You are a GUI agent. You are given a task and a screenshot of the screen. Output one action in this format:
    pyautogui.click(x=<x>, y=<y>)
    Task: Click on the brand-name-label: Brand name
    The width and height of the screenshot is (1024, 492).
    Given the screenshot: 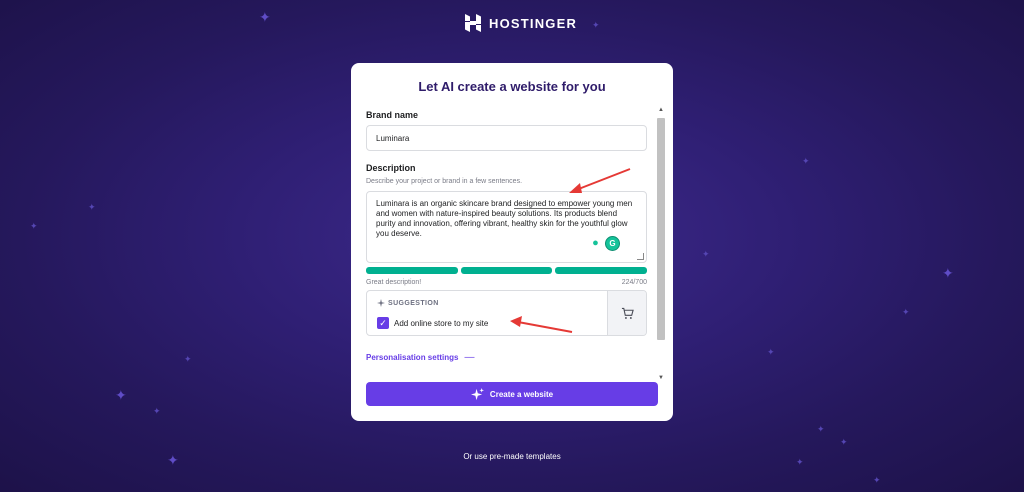 What is the action you would take?
    pyautogui.click(x=392, y=115)
    